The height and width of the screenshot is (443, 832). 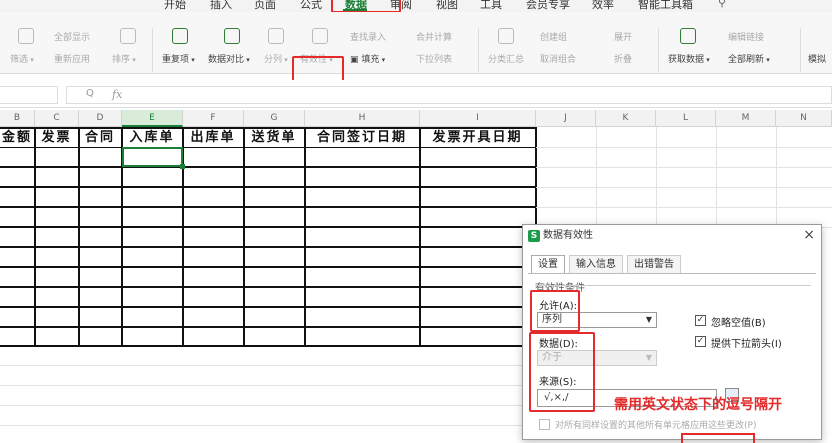 What do you see at coordinates (72, 36) in the screenshot?
I see `show-all-button: 全部显示` at bounding box center [72, 36].